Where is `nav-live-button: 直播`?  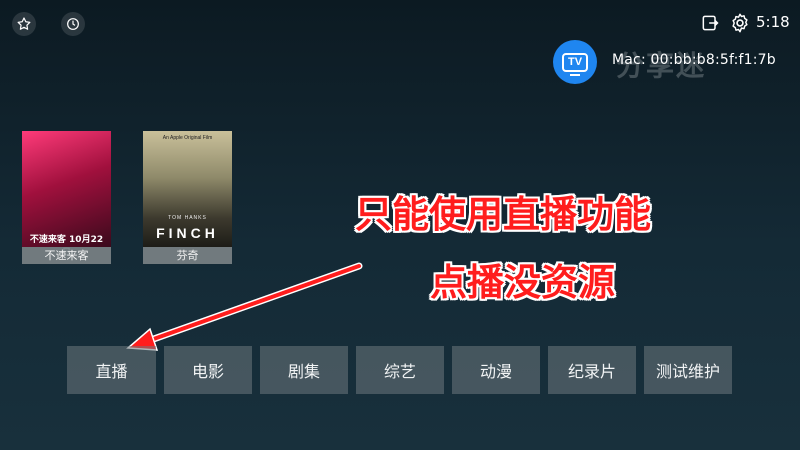
nav-live-button: 直播 is located at coordinates (111, 370).